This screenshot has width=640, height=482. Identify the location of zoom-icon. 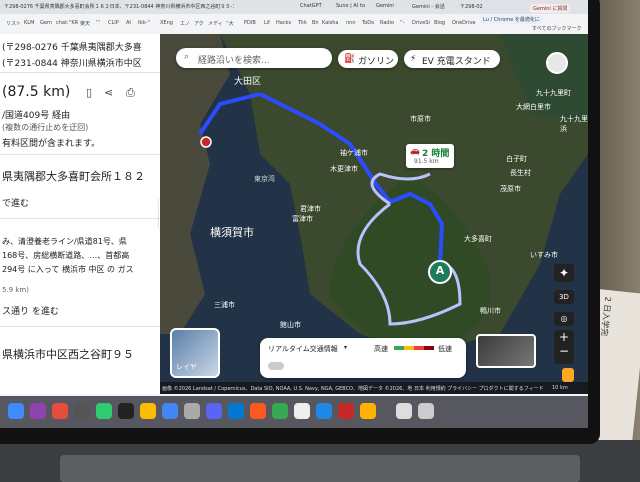
(324, 411).